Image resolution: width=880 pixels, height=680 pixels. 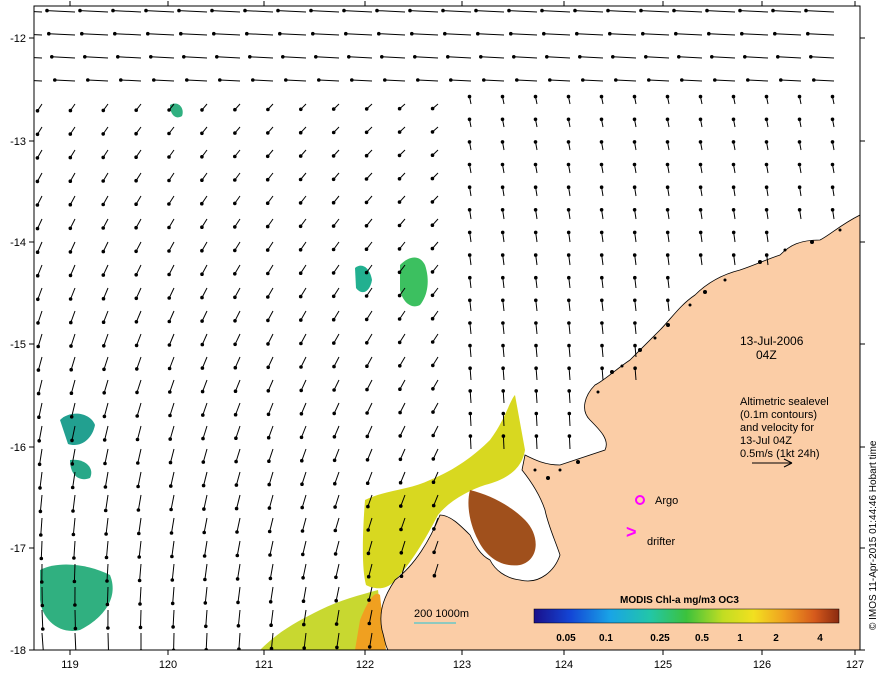 What do you see at coordinates (441, 614) in the screenshot?
I see `bathy-legend-label: 200 1000m` at bounding box center [441, 614].